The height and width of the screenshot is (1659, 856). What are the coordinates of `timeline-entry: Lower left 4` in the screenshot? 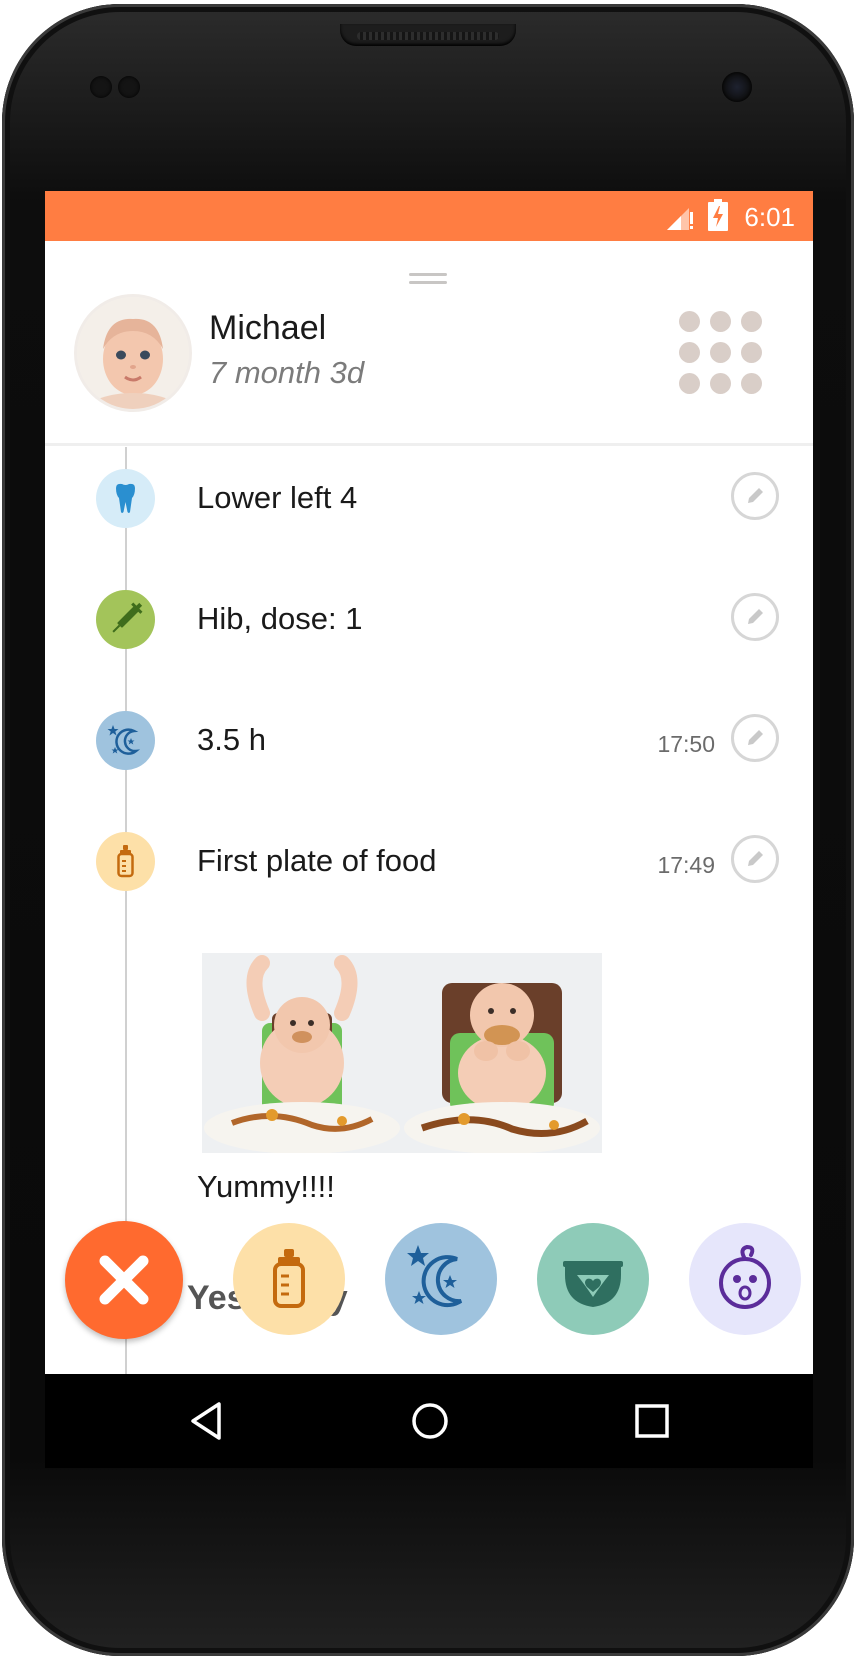 It's located at (429, 498).